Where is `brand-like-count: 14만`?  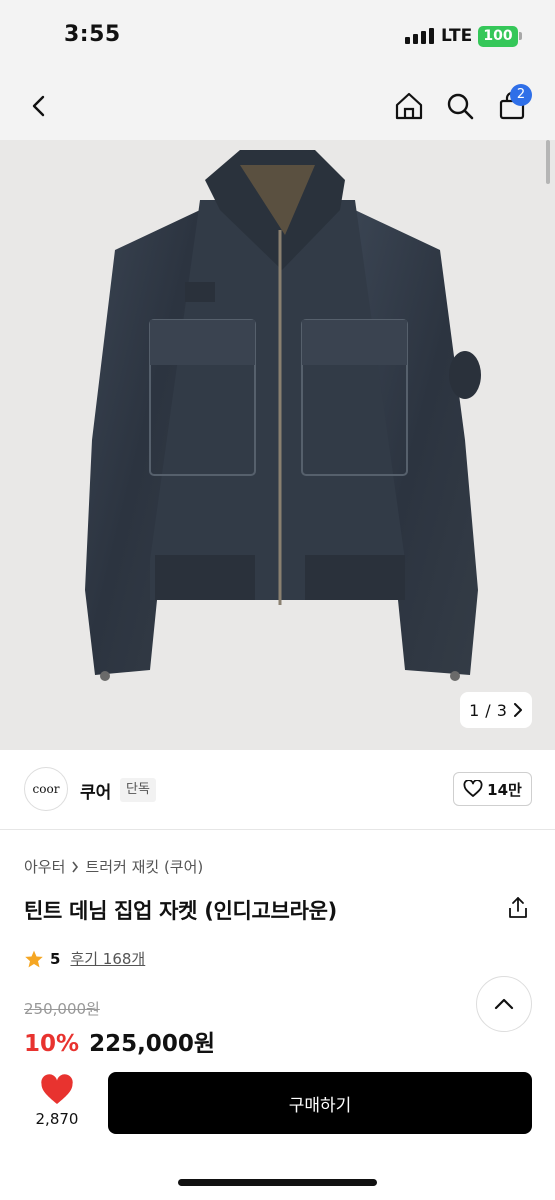
brand-like-count: 14만 is located at coordinates (504, 789).